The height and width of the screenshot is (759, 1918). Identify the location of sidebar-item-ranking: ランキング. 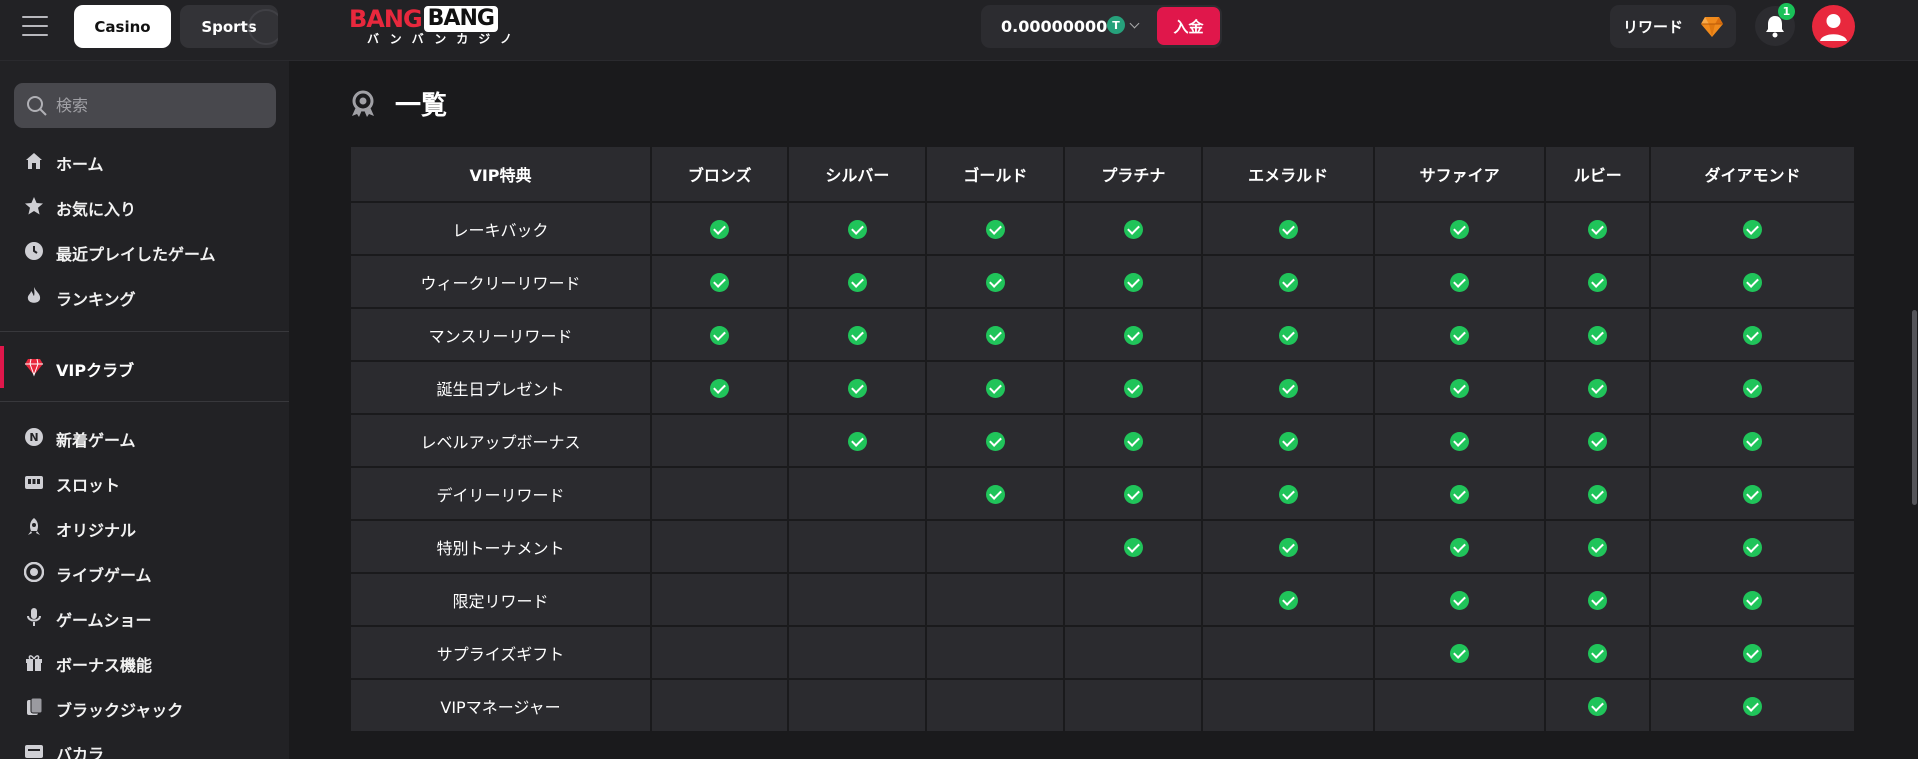
(144, 296).